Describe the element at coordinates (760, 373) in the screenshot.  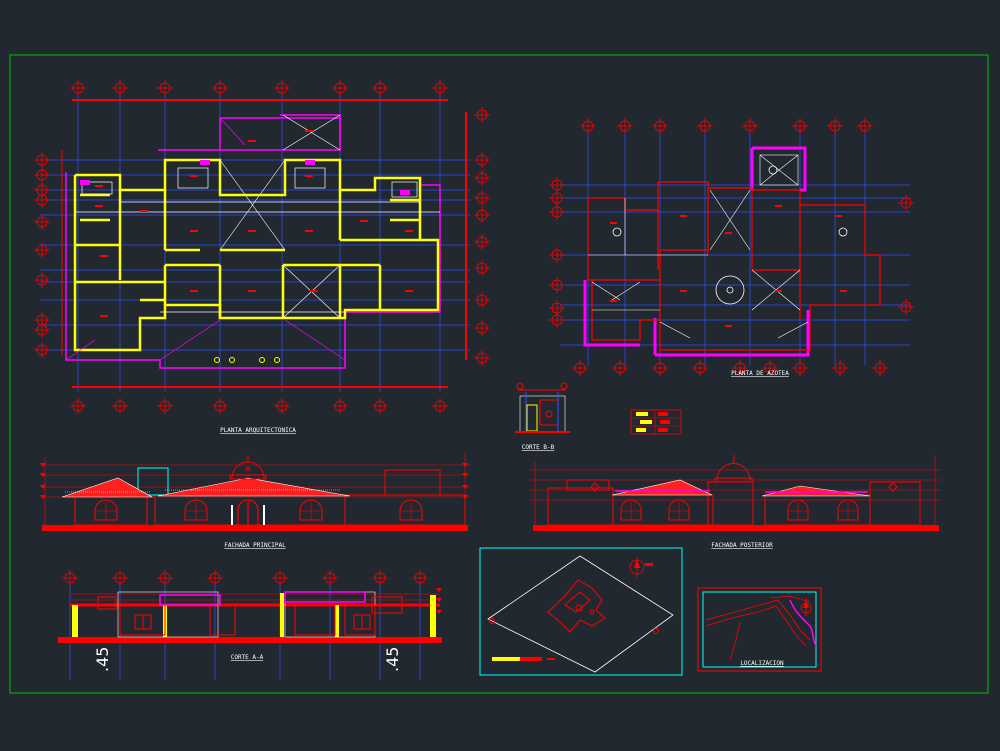
I see `roof-plan-title: PLANTA DE AZOTEA` at that location.